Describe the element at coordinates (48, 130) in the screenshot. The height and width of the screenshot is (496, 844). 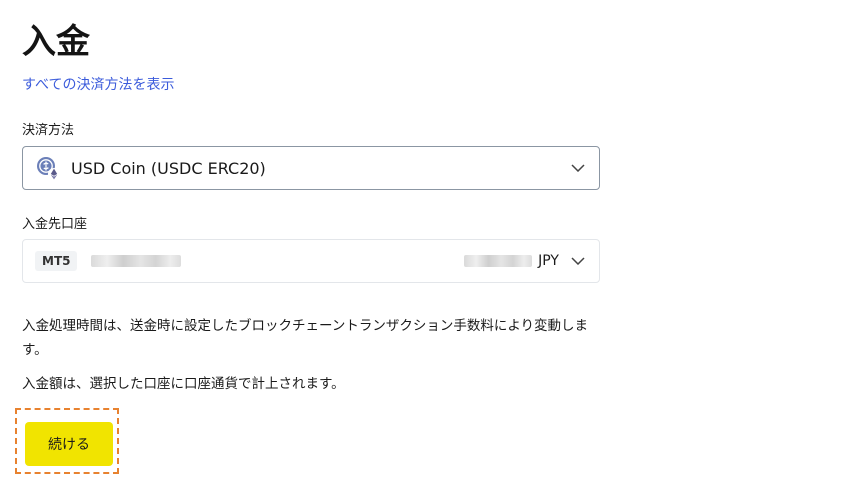
I see `payment-method-label: 決済方法` at that location.